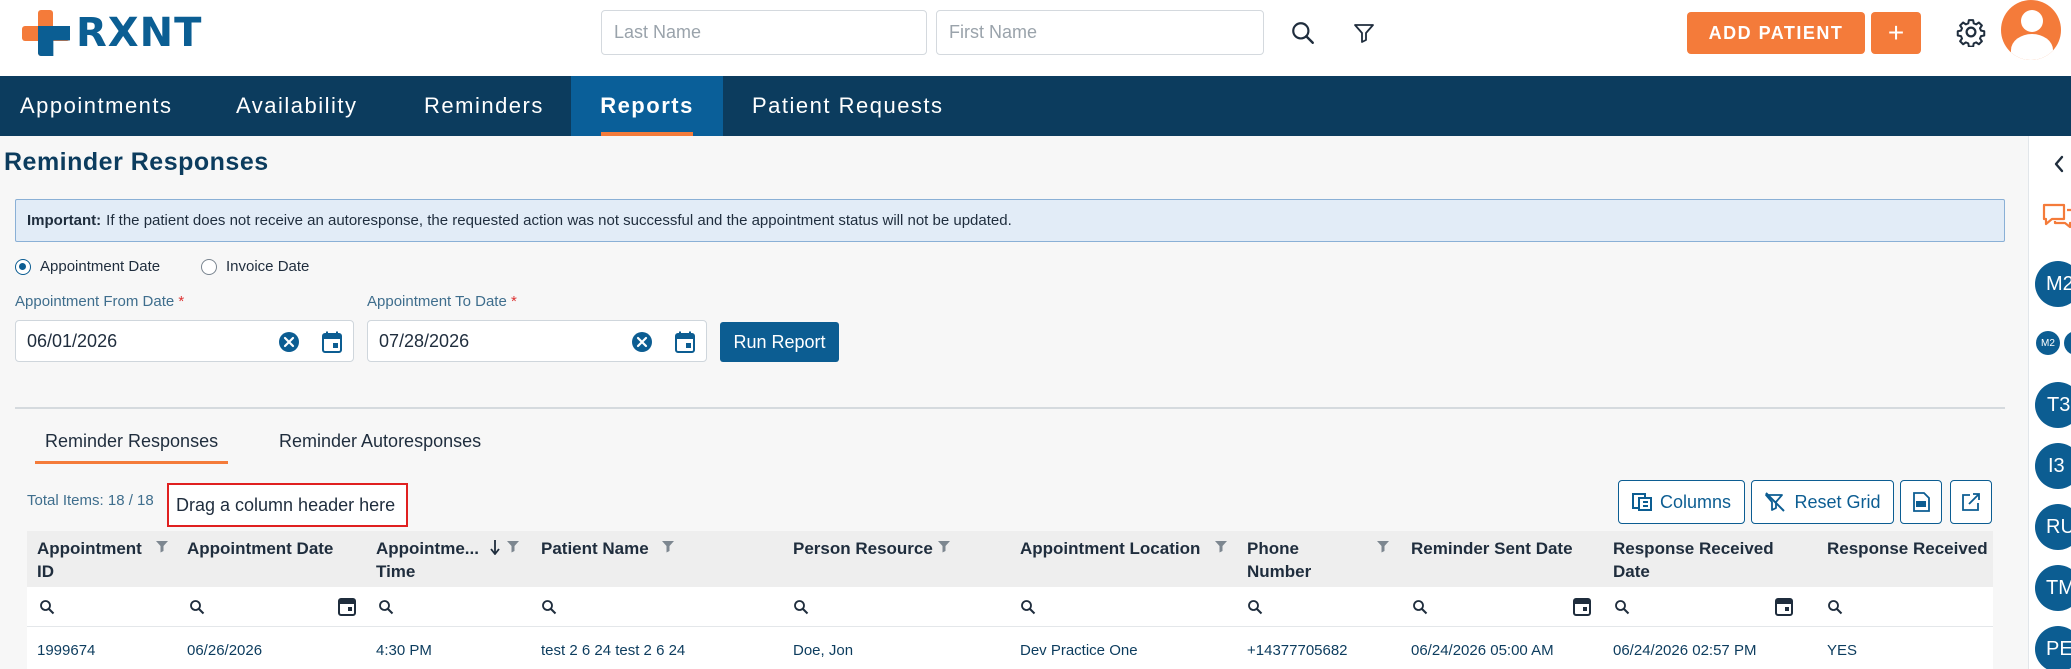 Image resolution: width=2071 pixels, height=669 pixels. Describe the element at coordinates (427, 560) in the screenshot. I see `column-header-appointment-time: Appointme... Time` at that location.